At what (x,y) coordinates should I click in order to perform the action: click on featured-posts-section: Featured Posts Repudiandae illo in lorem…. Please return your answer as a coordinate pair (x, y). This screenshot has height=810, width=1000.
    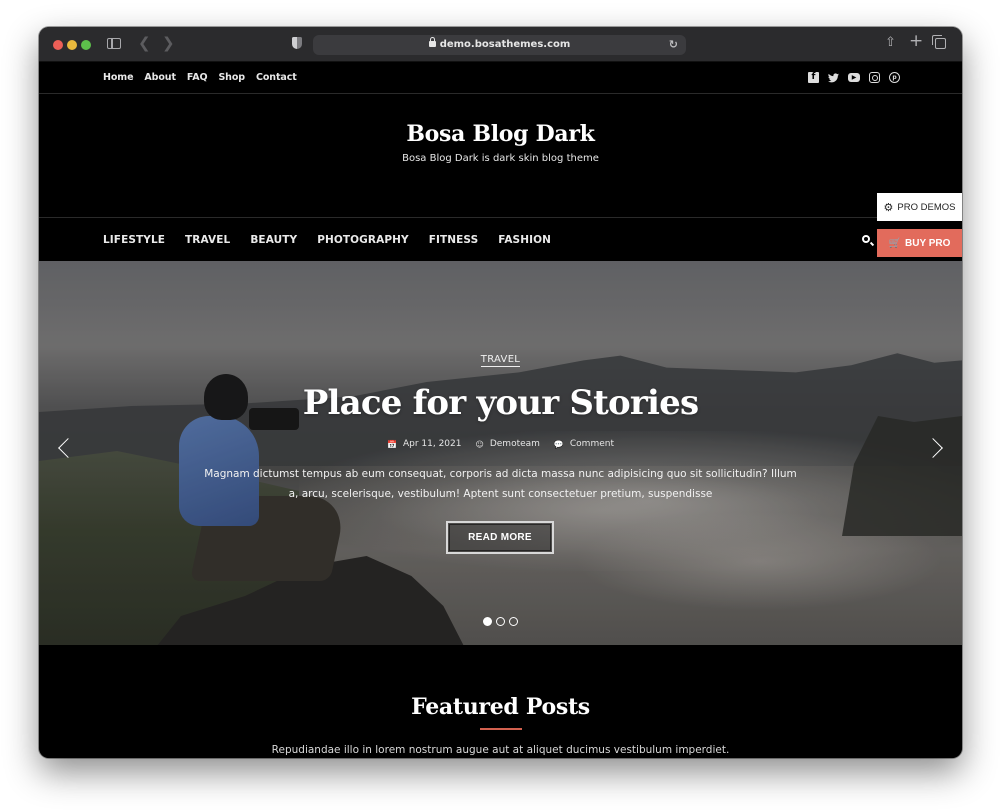
    Looking at the image, I should click on (500, 701).